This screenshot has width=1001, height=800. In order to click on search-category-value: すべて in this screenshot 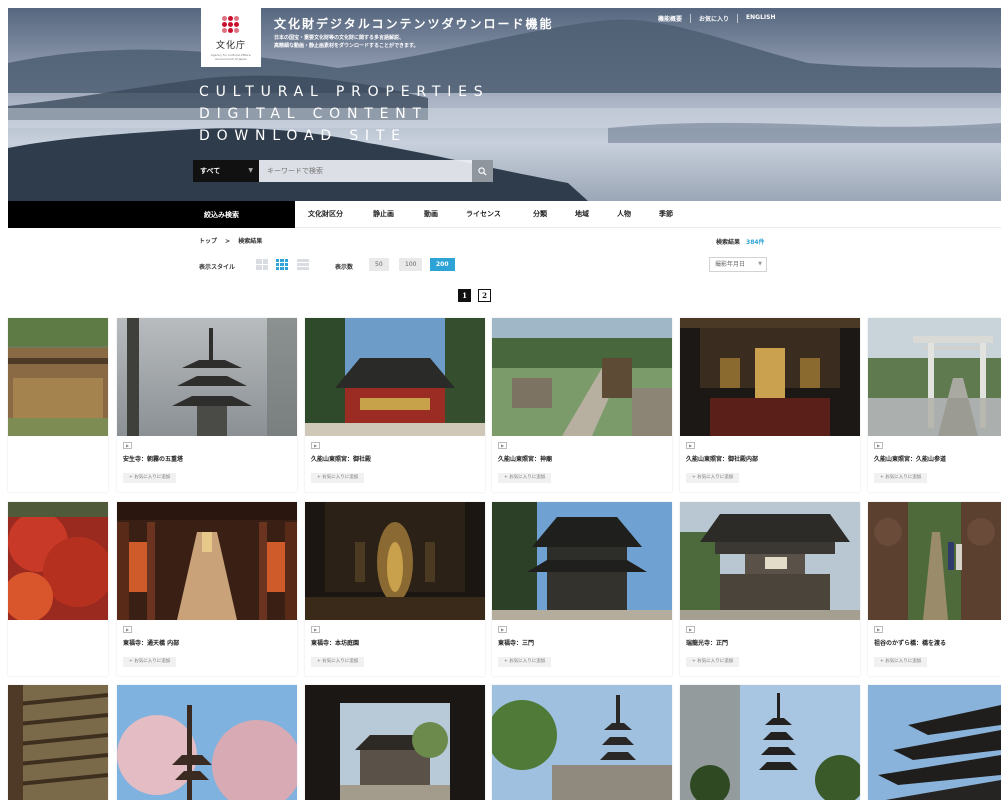, I will do `click(210, 171)`.